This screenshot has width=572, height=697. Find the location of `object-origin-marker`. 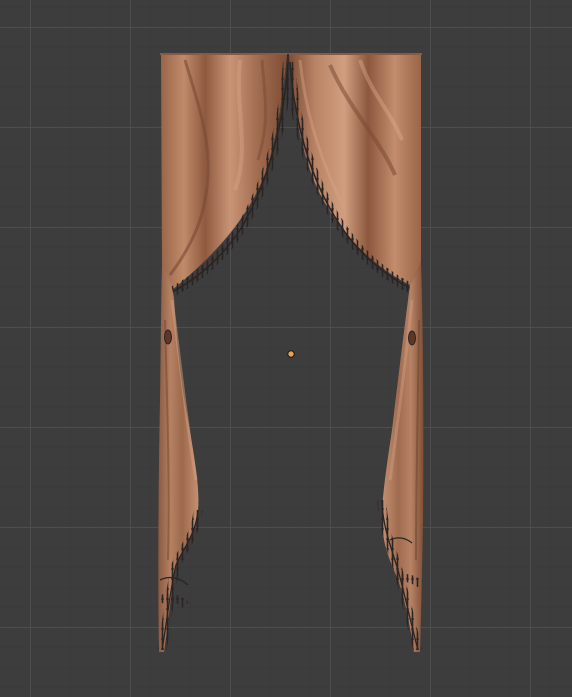

object-origin-marker is located at coordinates (291, 354).